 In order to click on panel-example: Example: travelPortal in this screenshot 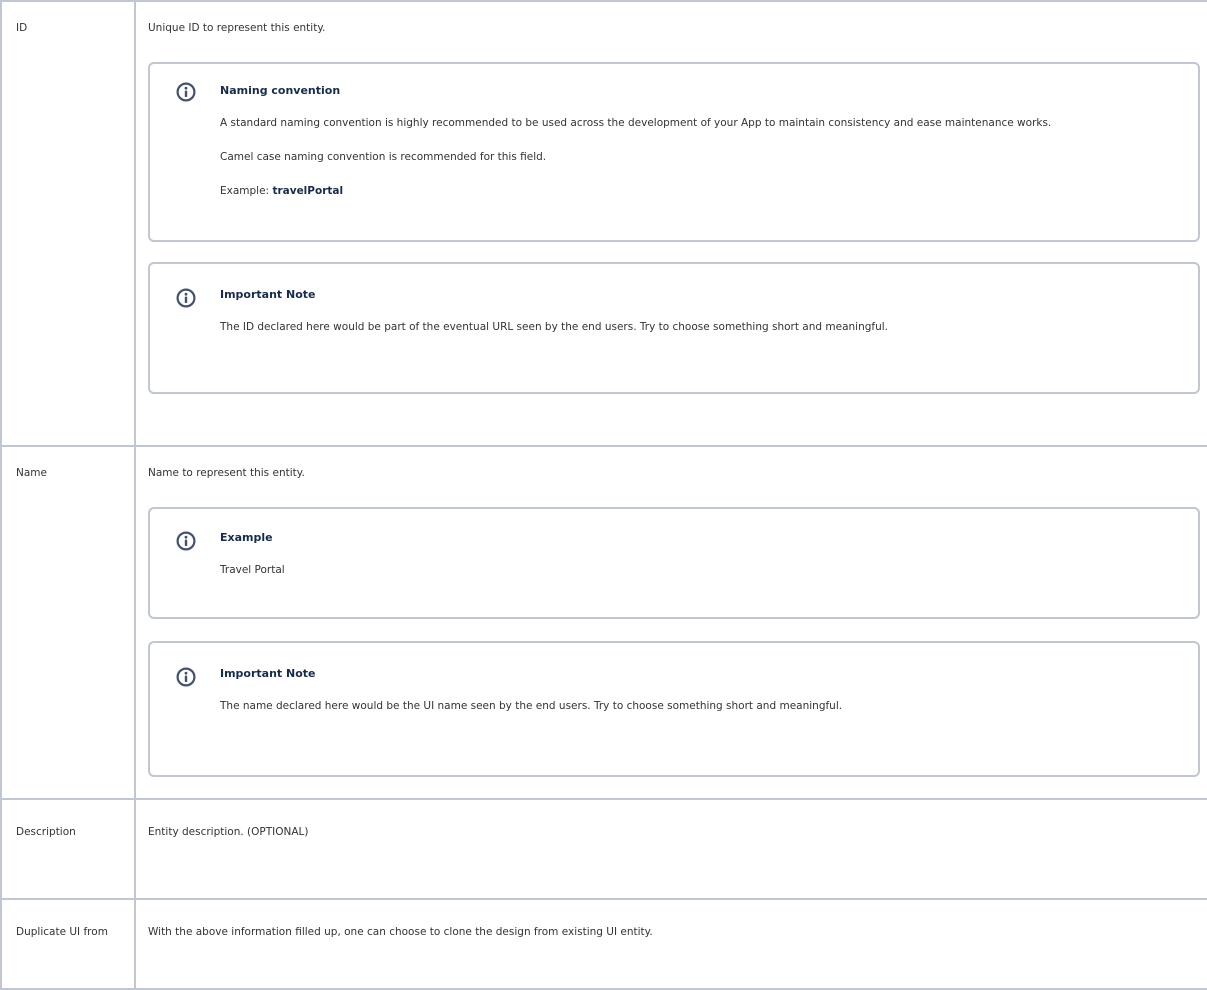, I will do `click(704, 191)`.